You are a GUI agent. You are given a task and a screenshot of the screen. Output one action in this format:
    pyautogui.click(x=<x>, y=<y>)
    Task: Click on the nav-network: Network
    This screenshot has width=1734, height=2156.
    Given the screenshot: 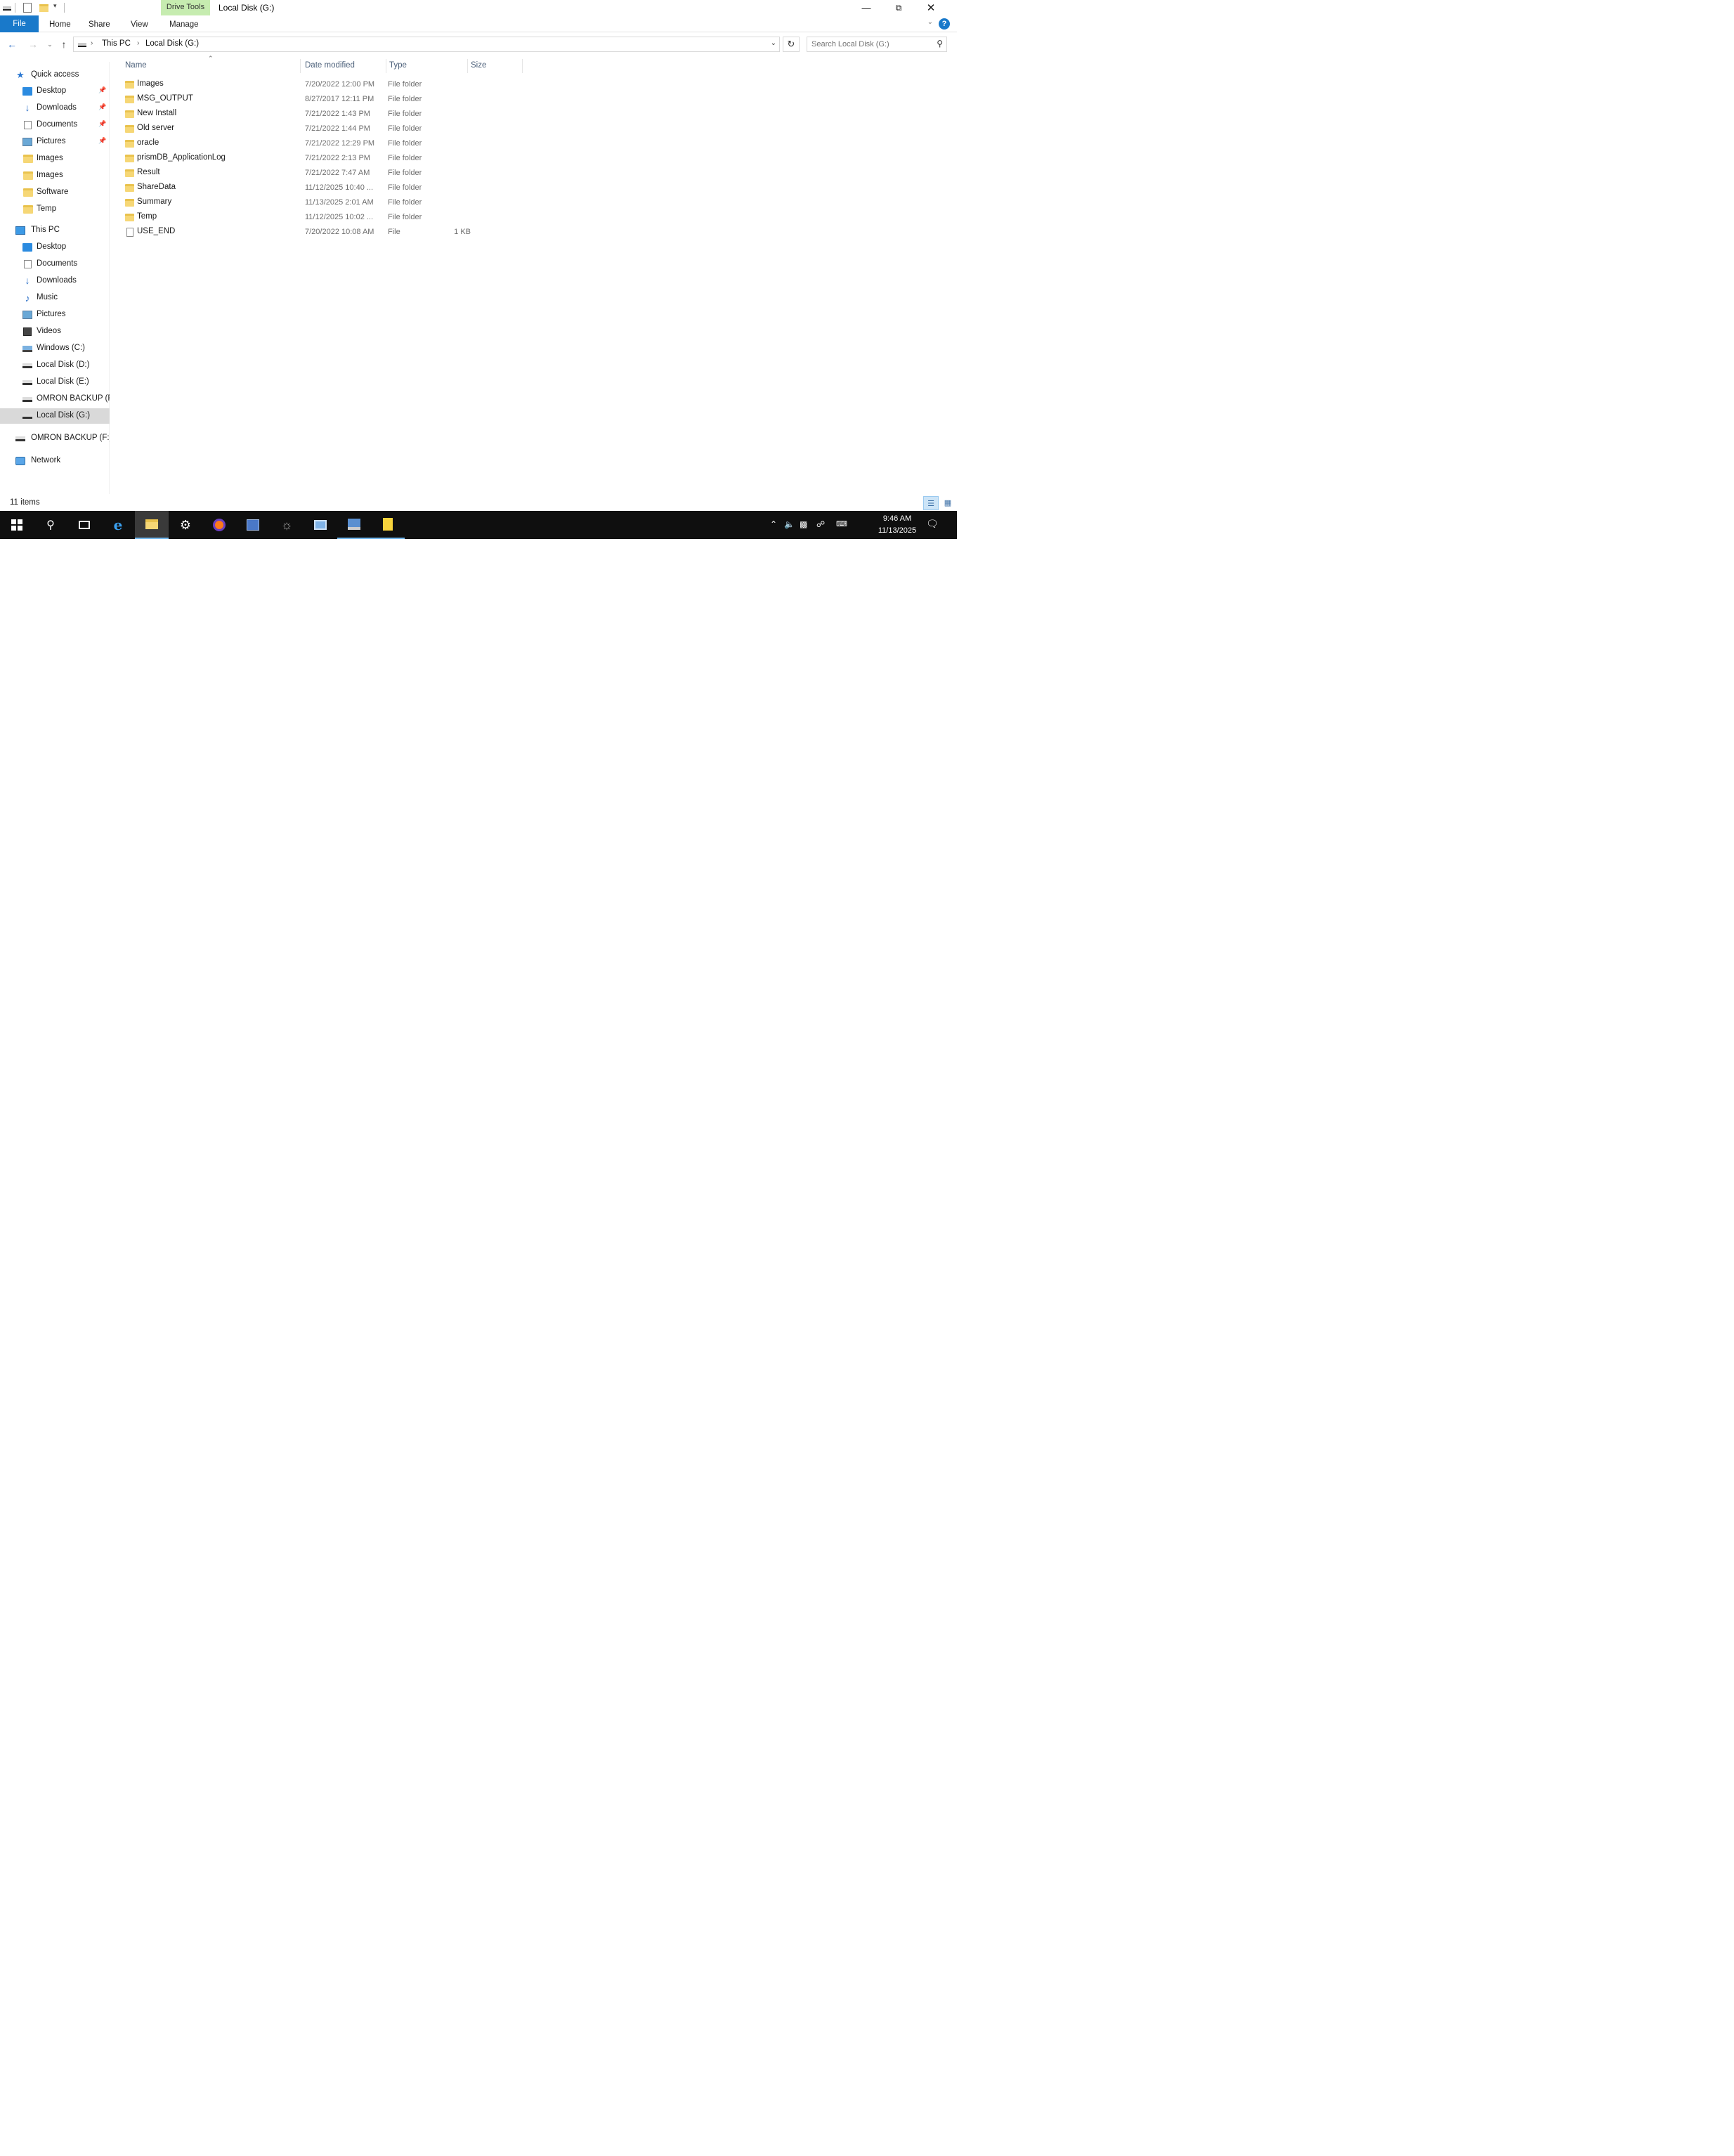 What is the action you would take?
    pyautogui.click(x=55, y=461)
    